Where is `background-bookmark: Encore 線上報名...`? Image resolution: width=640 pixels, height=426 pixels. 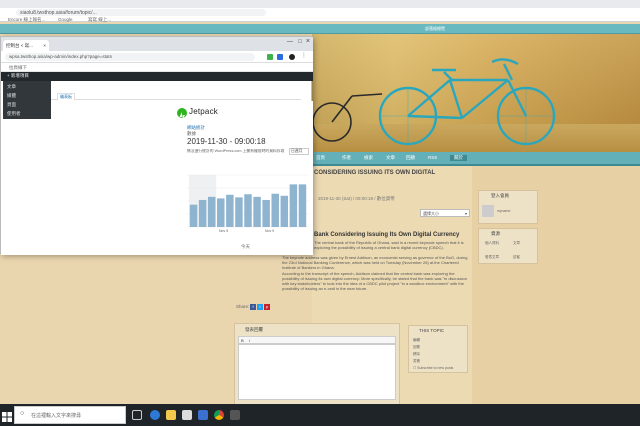 background-bookmark: Encore 線上報名... is located at coordinates (26, 20).